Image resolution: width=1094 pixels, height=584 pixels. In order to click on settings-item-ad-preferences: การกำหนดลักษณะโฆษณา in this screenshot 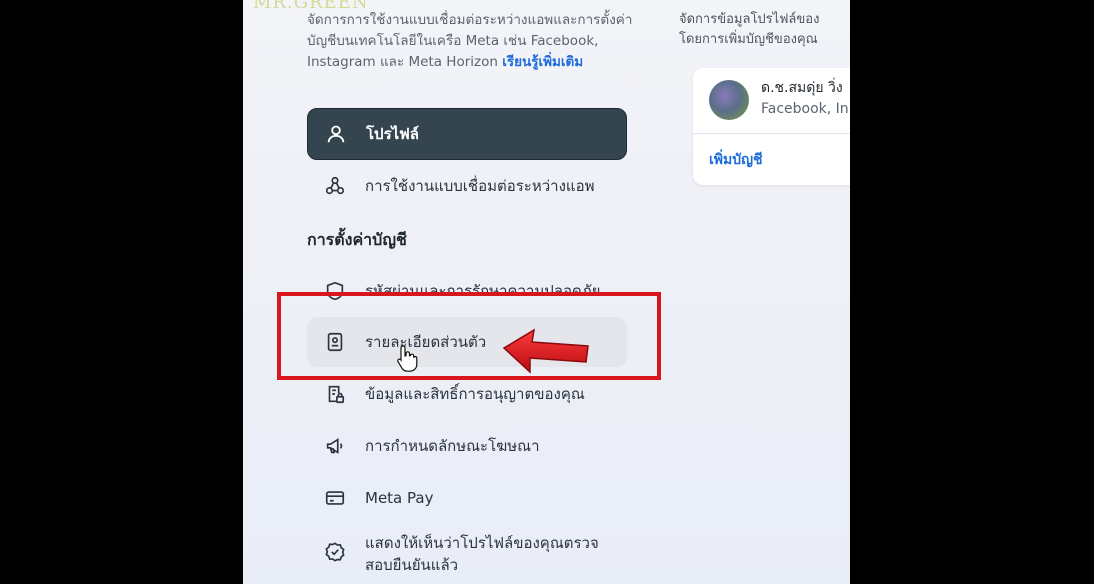, I will do `click(467, 446)`.